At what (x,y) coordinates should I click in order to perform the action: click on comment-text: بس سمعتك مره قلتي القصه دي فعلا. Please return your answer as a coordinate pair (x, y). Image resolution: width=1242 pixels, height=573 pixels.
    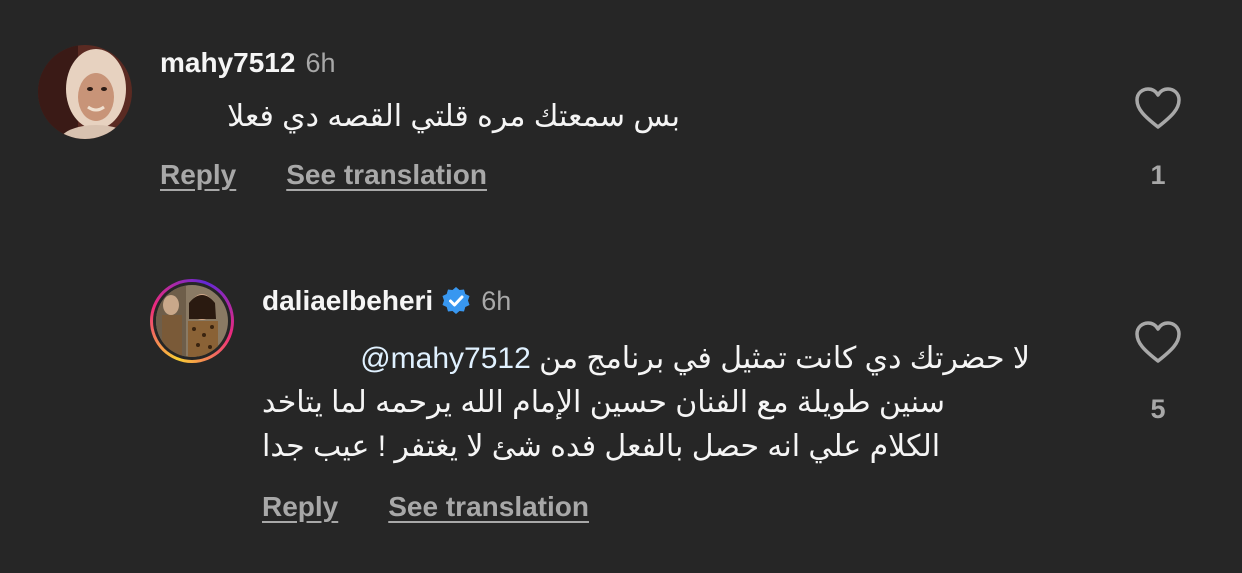
    Looking at the image, I should click on (453, 116).